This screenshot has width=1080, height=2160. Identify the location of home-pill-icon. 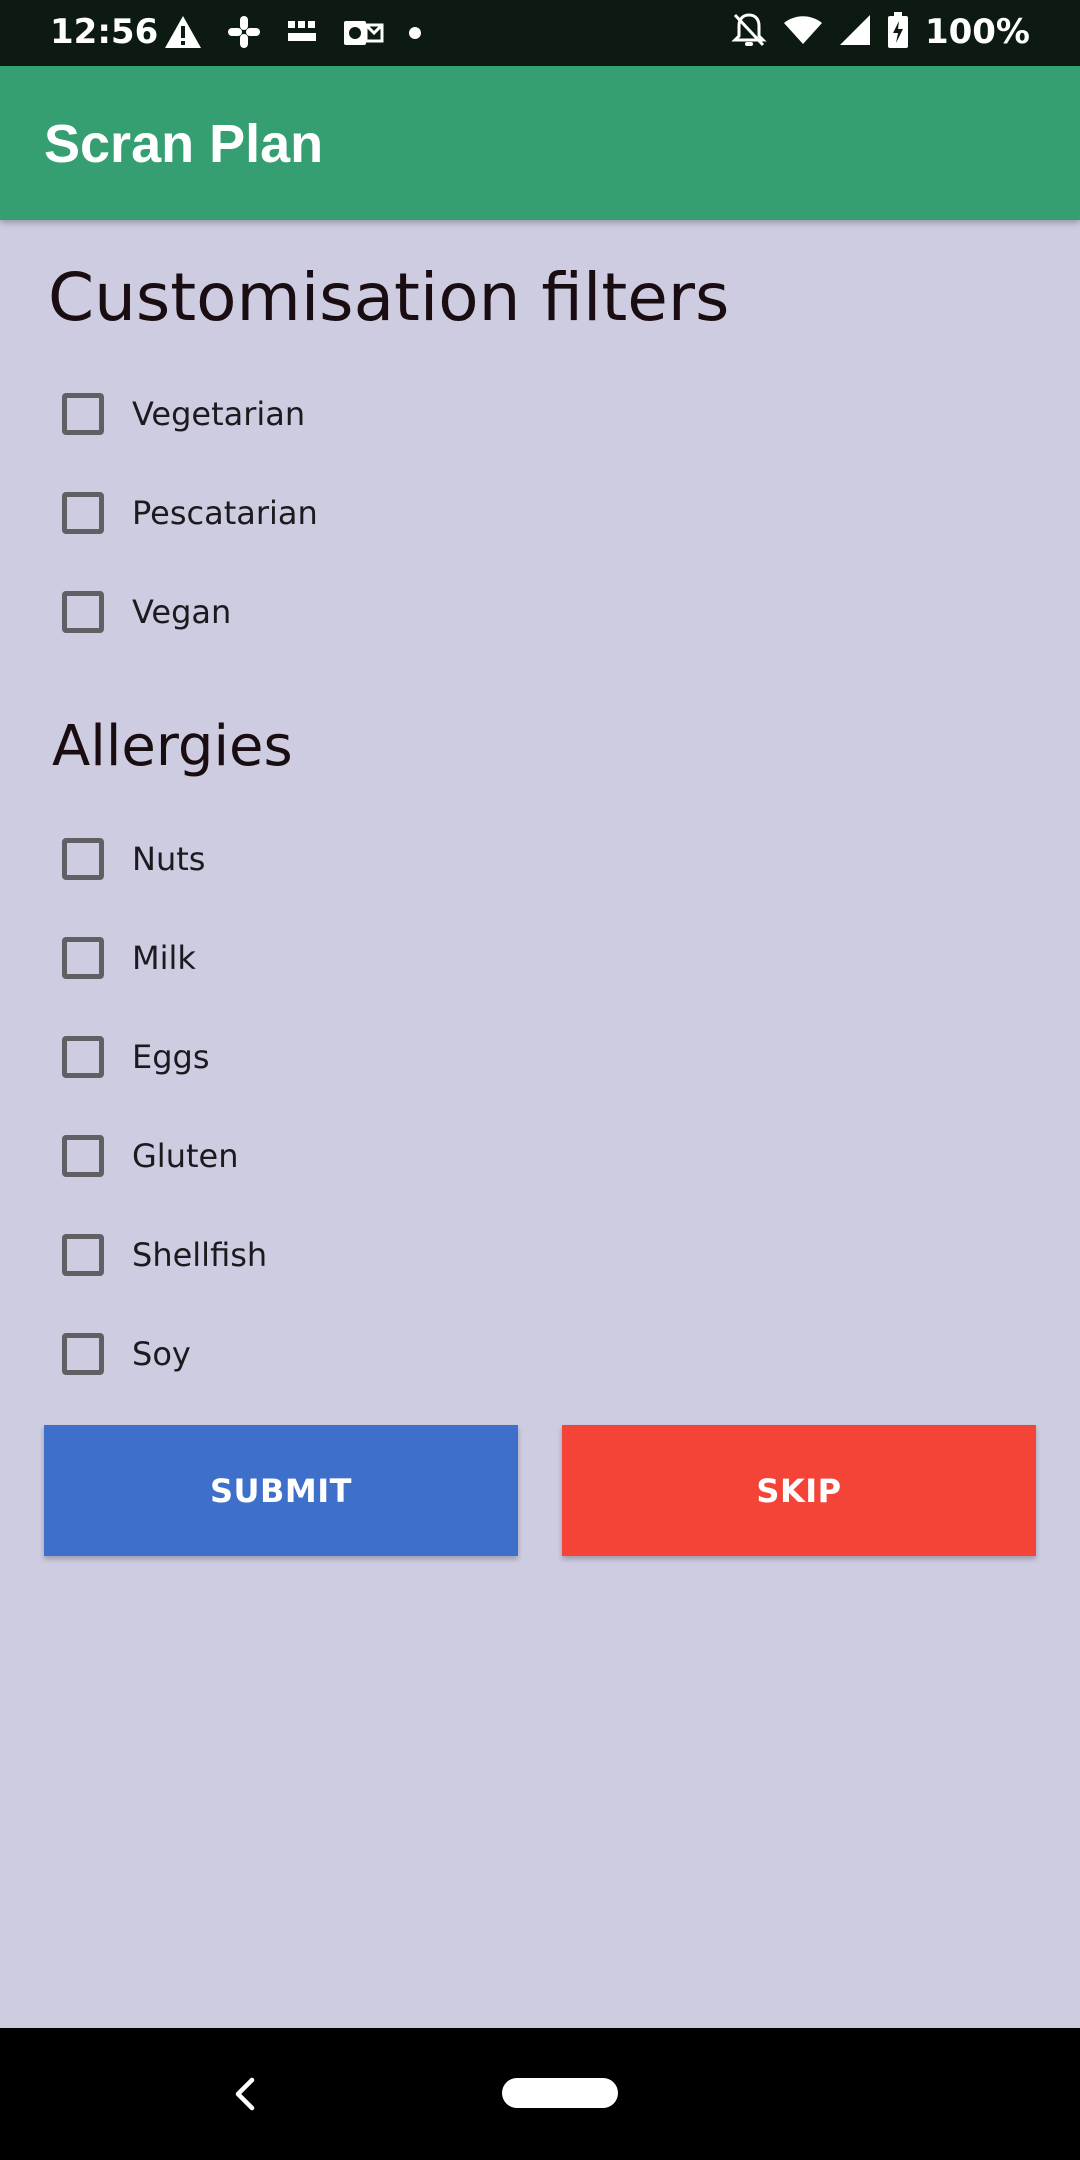
(560, 2093).